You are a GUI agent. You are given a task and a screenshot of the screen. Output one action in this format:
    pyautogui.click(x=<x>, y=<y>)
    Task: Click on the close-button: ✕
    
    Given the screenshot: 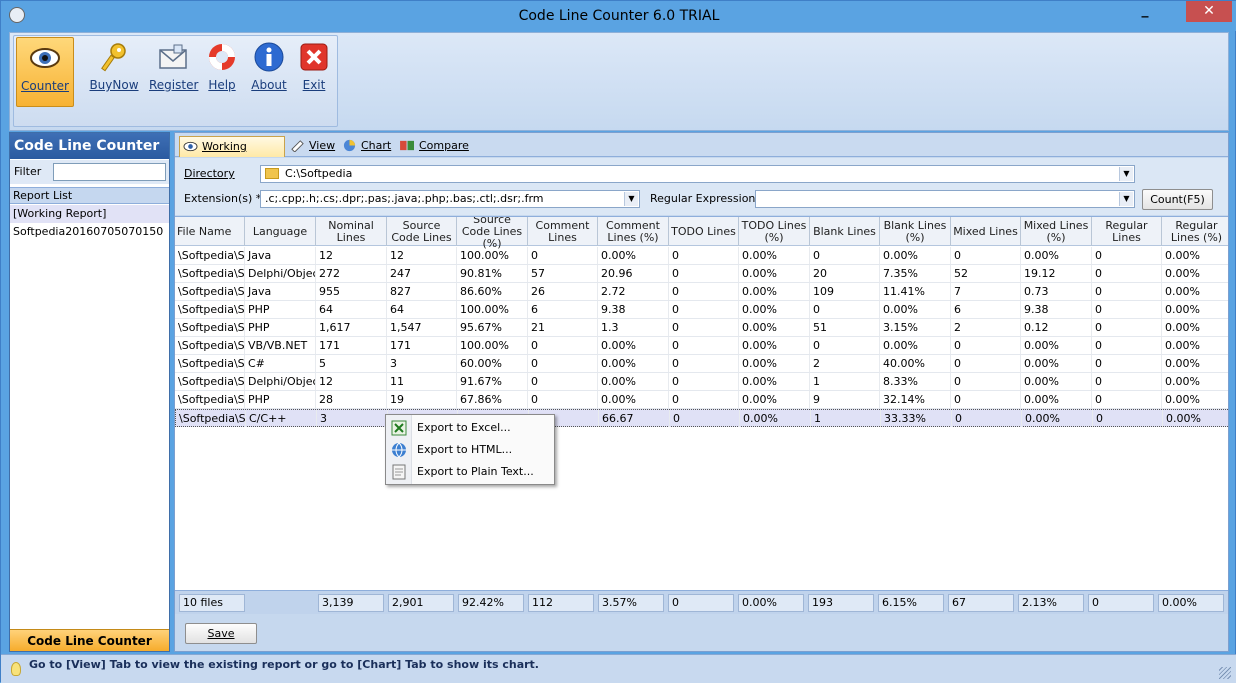 What is the action you would take?
    pyautogui.click(x=1209, y=11)
    